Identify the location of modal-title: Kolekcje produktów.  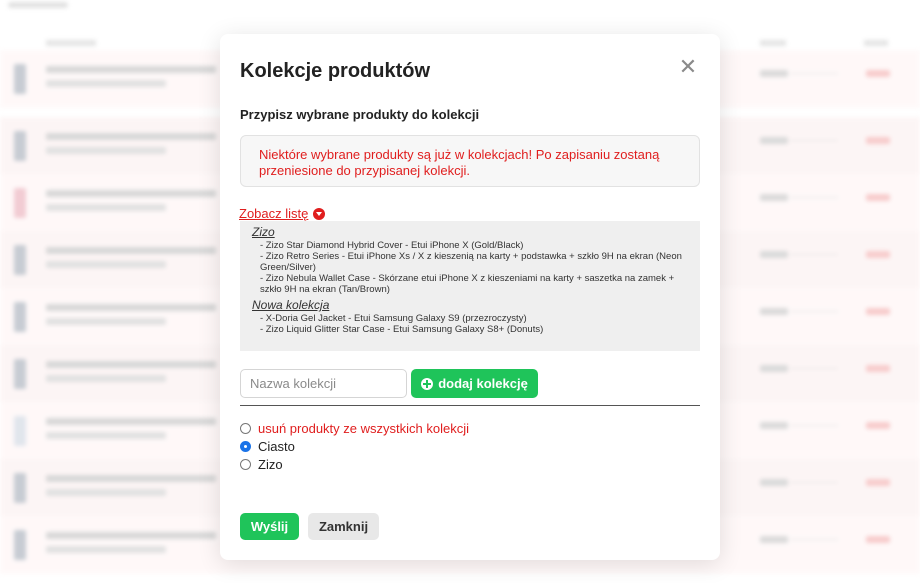
(335, 71).